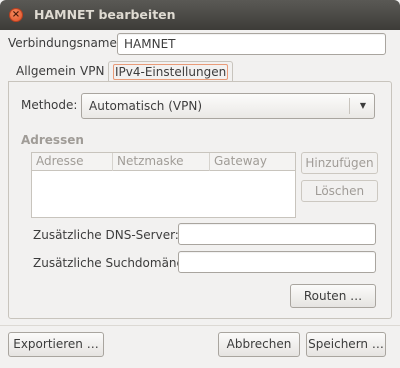  What do you see at coordinates (52, 140) in the screenshot?
I see `addresses-section-title: Adressen` at bounding box center [52, 140].